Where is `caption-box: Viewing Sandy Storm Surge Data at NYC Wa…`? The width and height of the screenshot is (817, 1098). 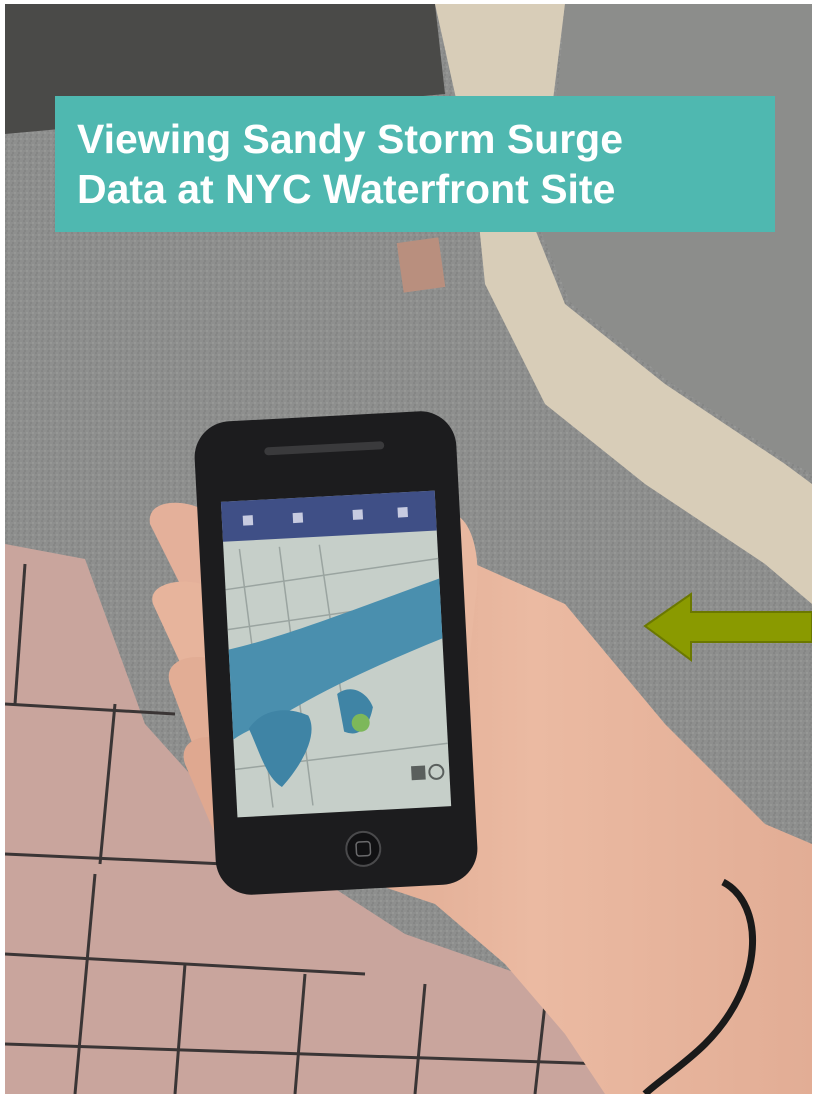
caption-box: Viewing Sandy Storm Surge Data at NYC Wa… is located at coordinates (415, 164).